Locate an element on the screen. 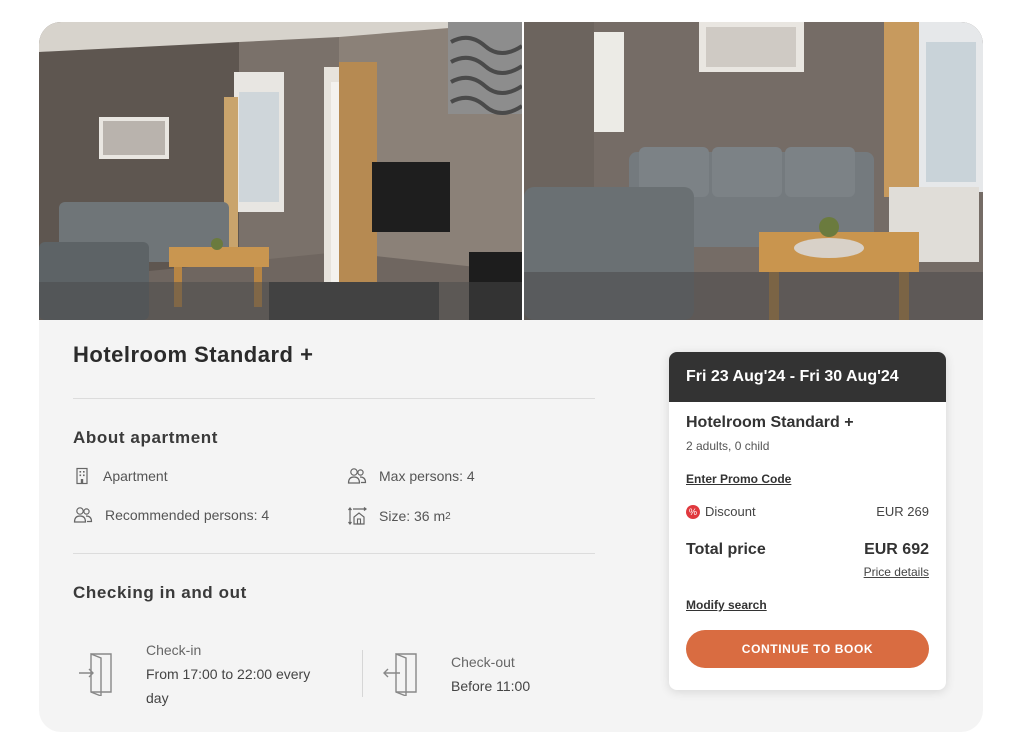  checkin-checkout-separator is located at coordinates (362, 673).